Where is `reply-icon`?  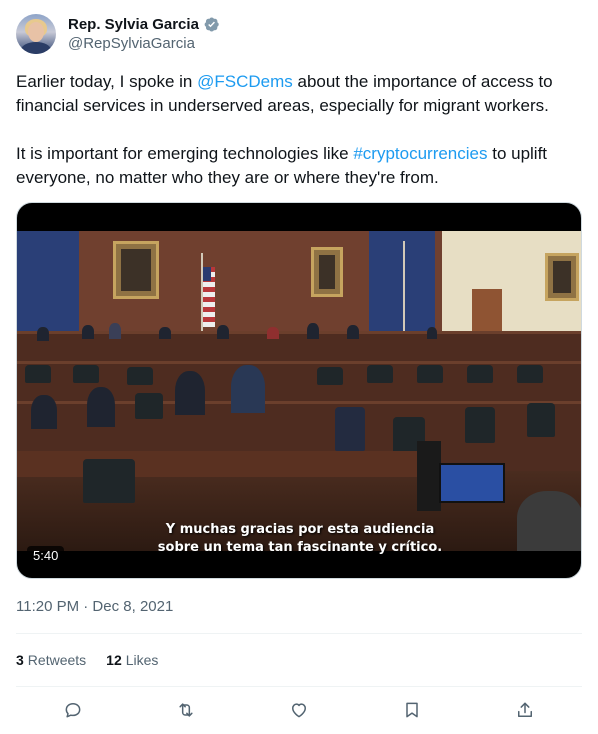 reply-icon is located at coordinates (73, 710).